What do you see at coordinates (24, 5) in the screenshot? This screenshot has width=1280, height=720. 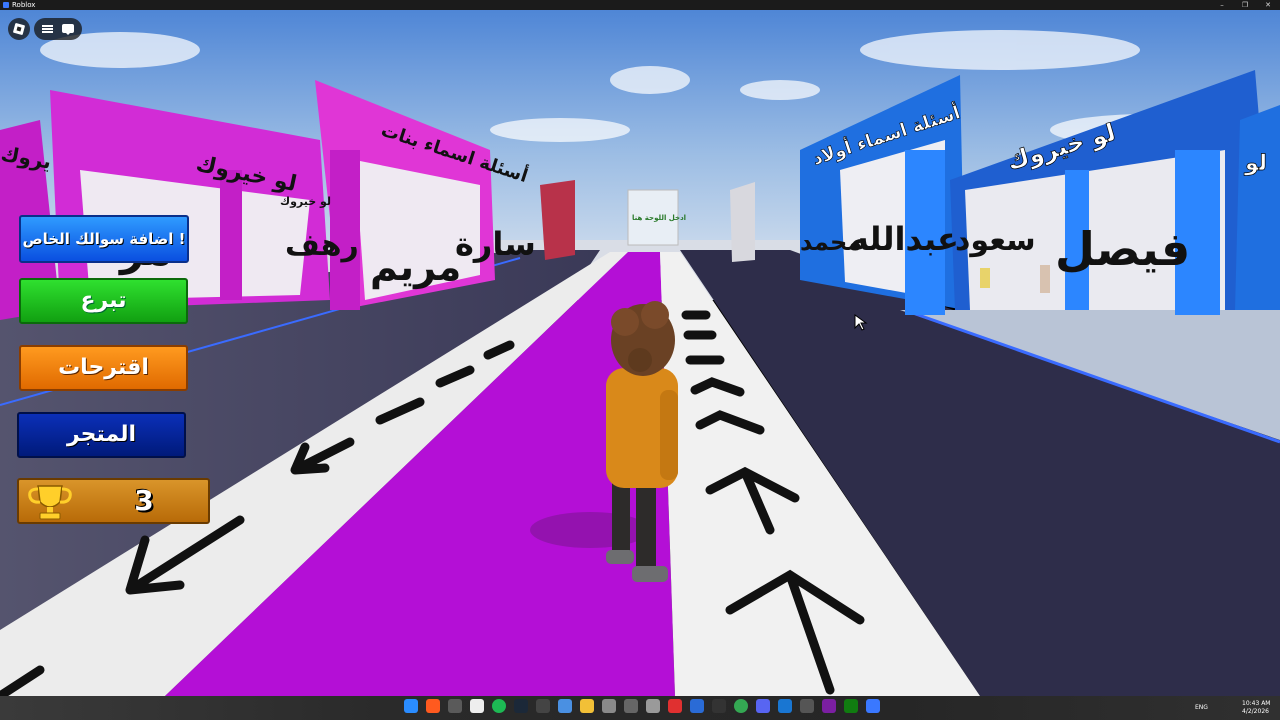 I see `window-title: Roblox` at bounding box center [24, 5].